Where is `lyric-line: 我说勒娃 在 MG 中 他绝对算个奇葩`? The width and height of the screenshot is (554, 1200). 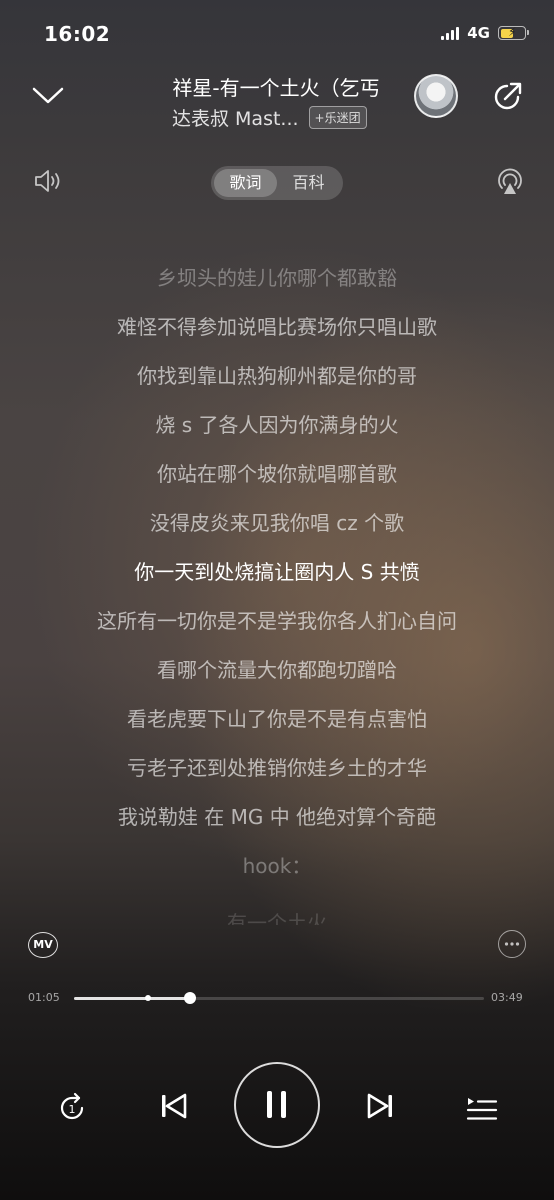
lyric-line: 我说勒娃 在 MG 中 他绝对算个奇葩 is located at coordinates (277, 815).